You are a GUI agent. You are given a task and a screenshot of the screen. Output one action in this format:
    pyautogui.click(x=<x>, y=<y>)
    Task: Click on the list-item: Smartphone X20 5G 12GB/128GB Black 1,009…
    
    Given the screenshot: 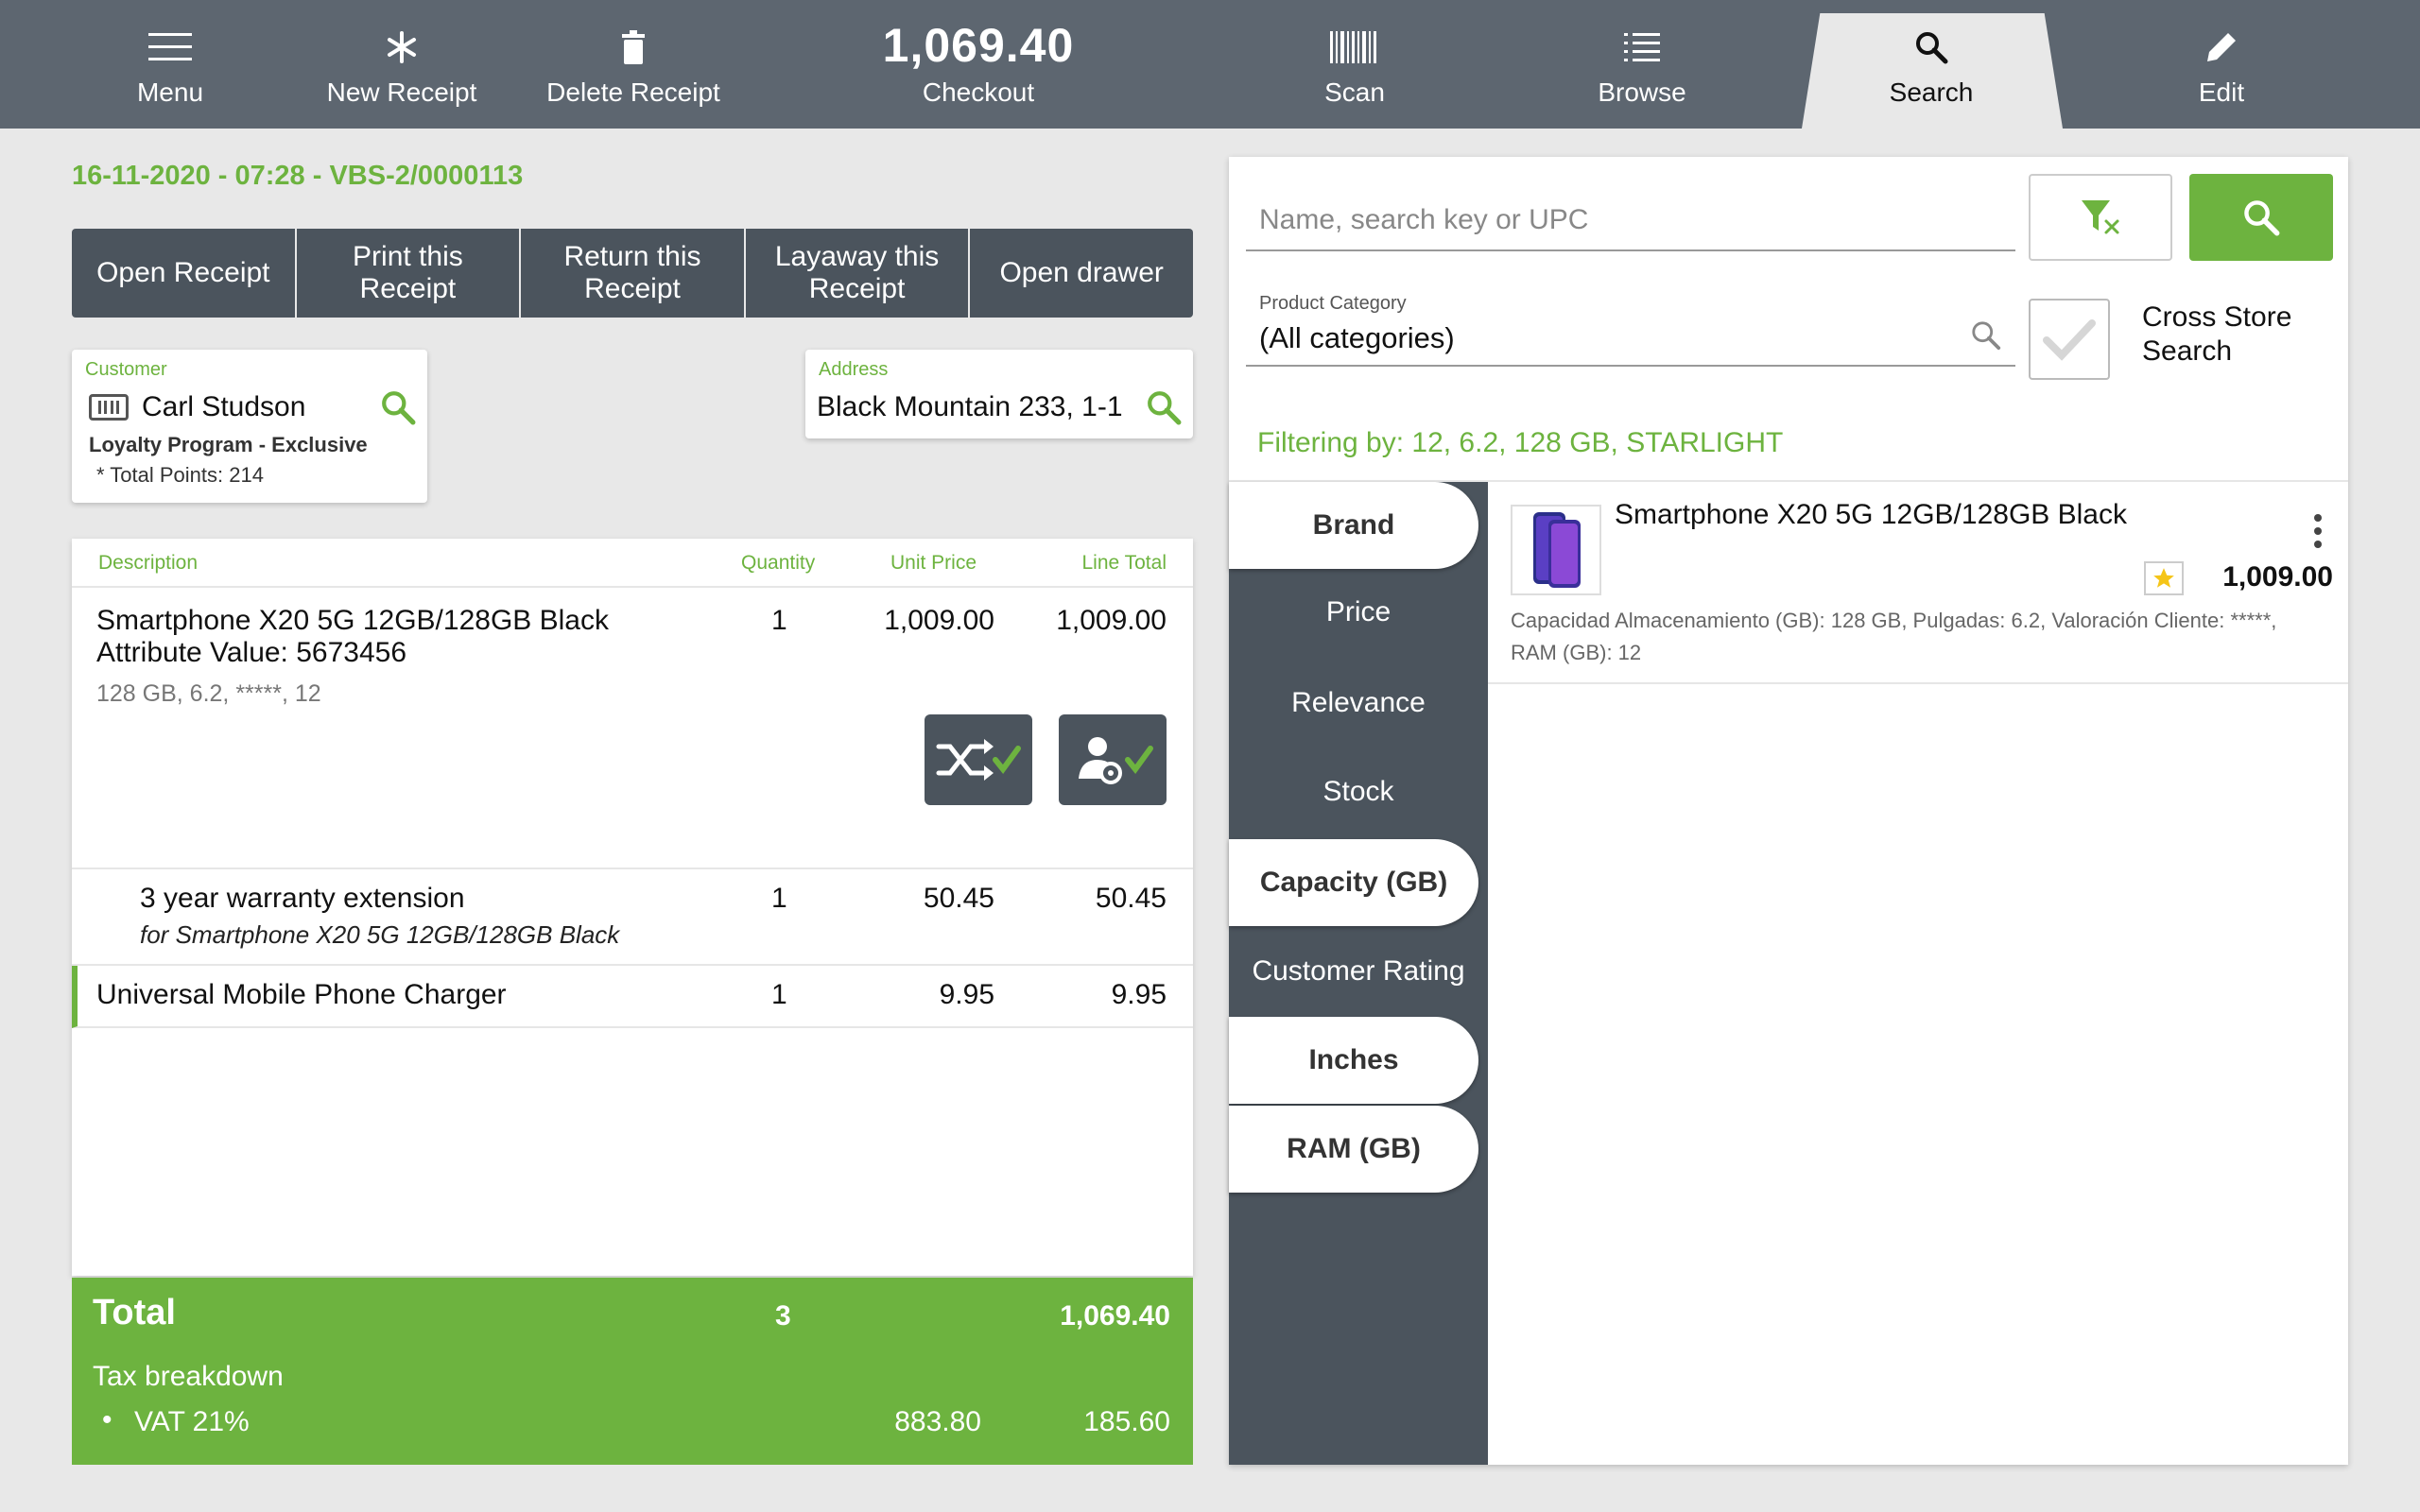 What is the action you would take?
    pyautogui.click(x=1918, y=583)
    